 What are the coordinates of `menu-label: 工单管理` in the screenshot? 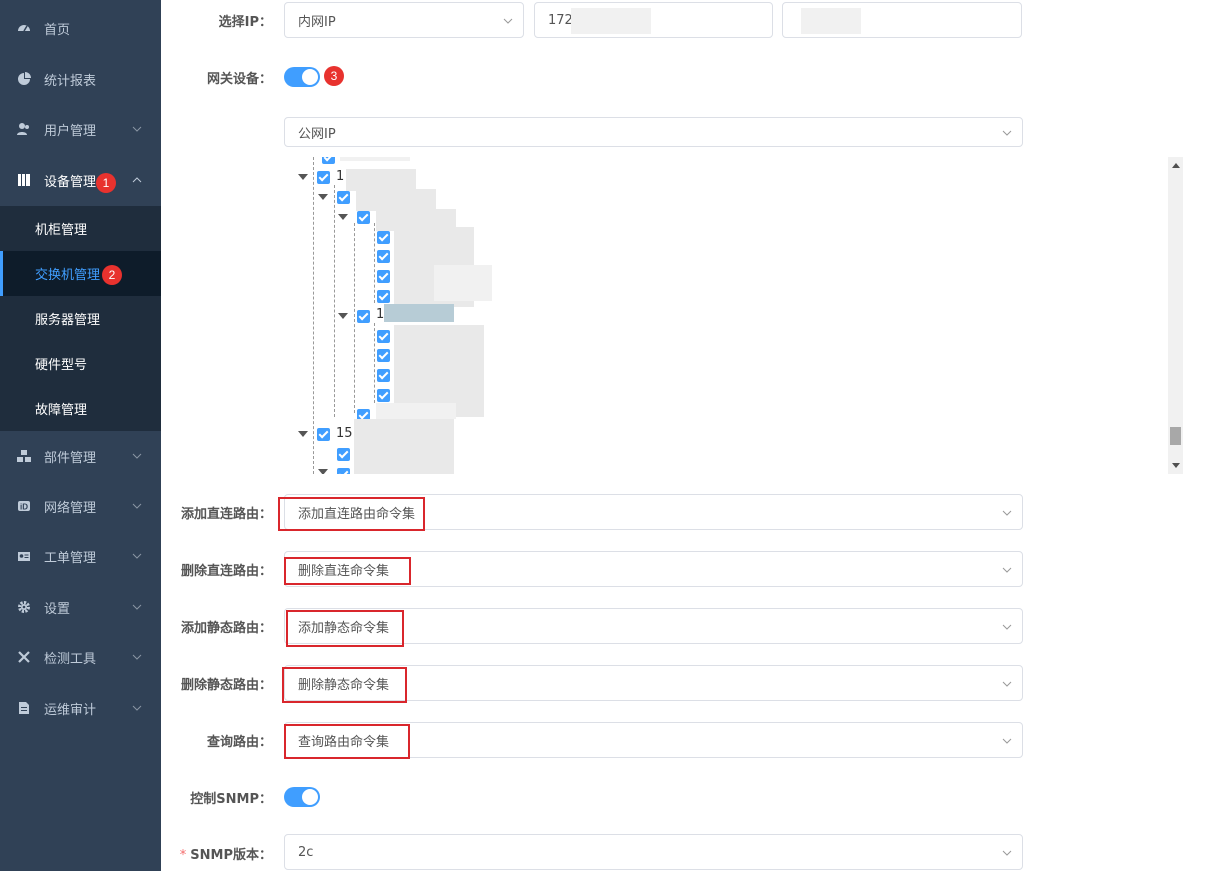 It's located at (70, 558).